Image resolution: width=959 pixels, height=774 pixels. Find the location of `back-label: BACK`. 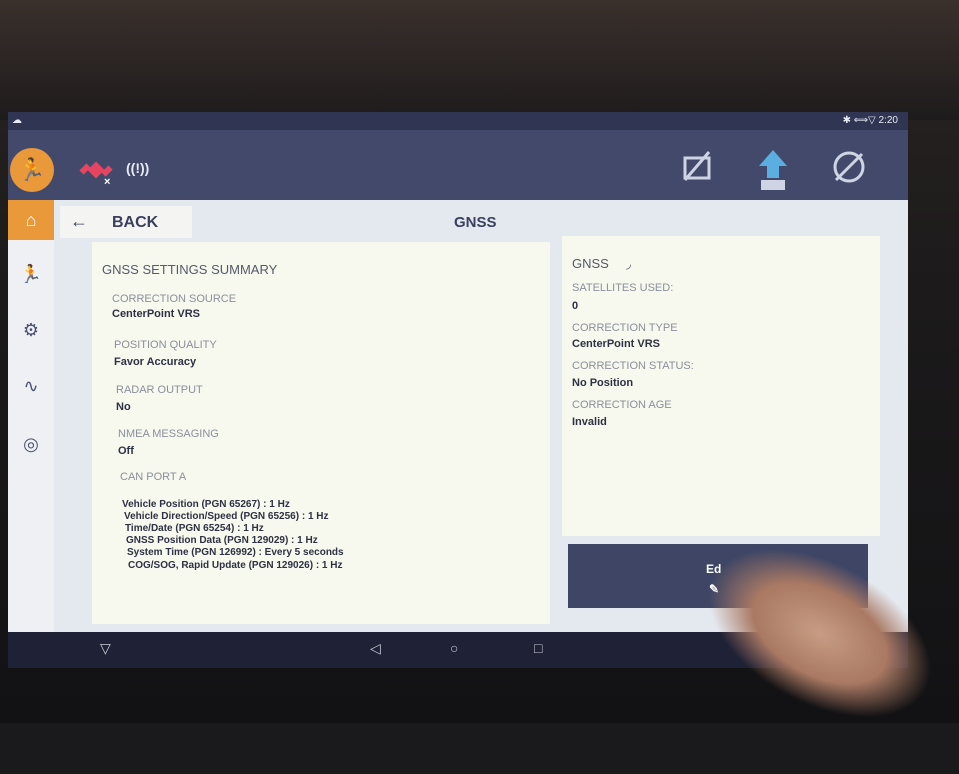

back-label: BACK is located at coordinates (135, 222).